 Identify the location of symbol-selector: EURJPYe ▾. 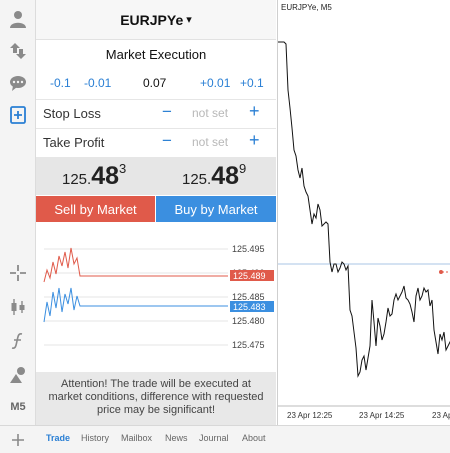
(156, 20).